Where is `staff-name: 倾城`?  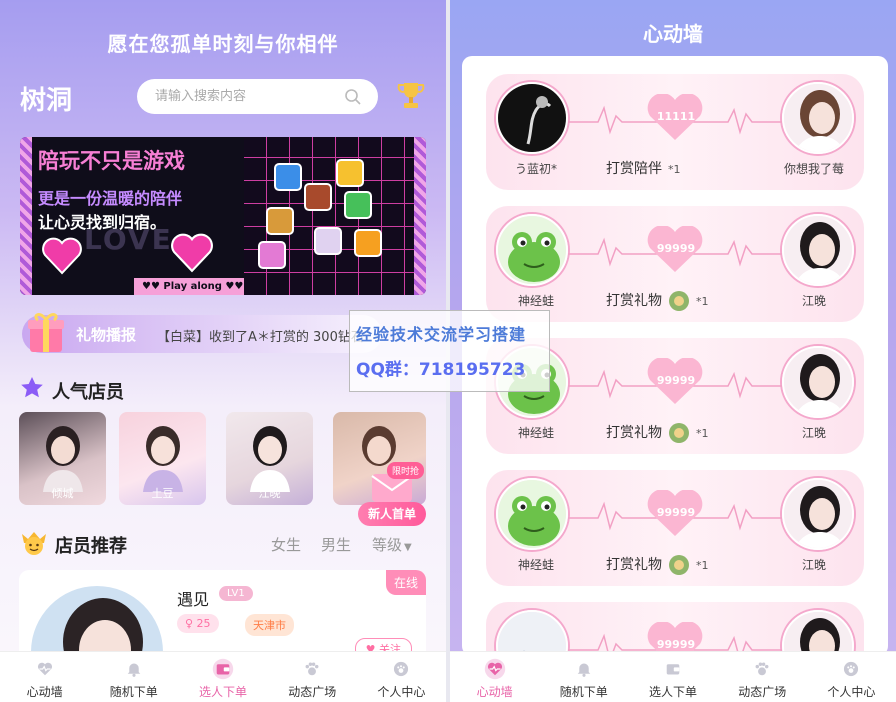
staff-name: 倾城 is located at coordinates (62, 493).